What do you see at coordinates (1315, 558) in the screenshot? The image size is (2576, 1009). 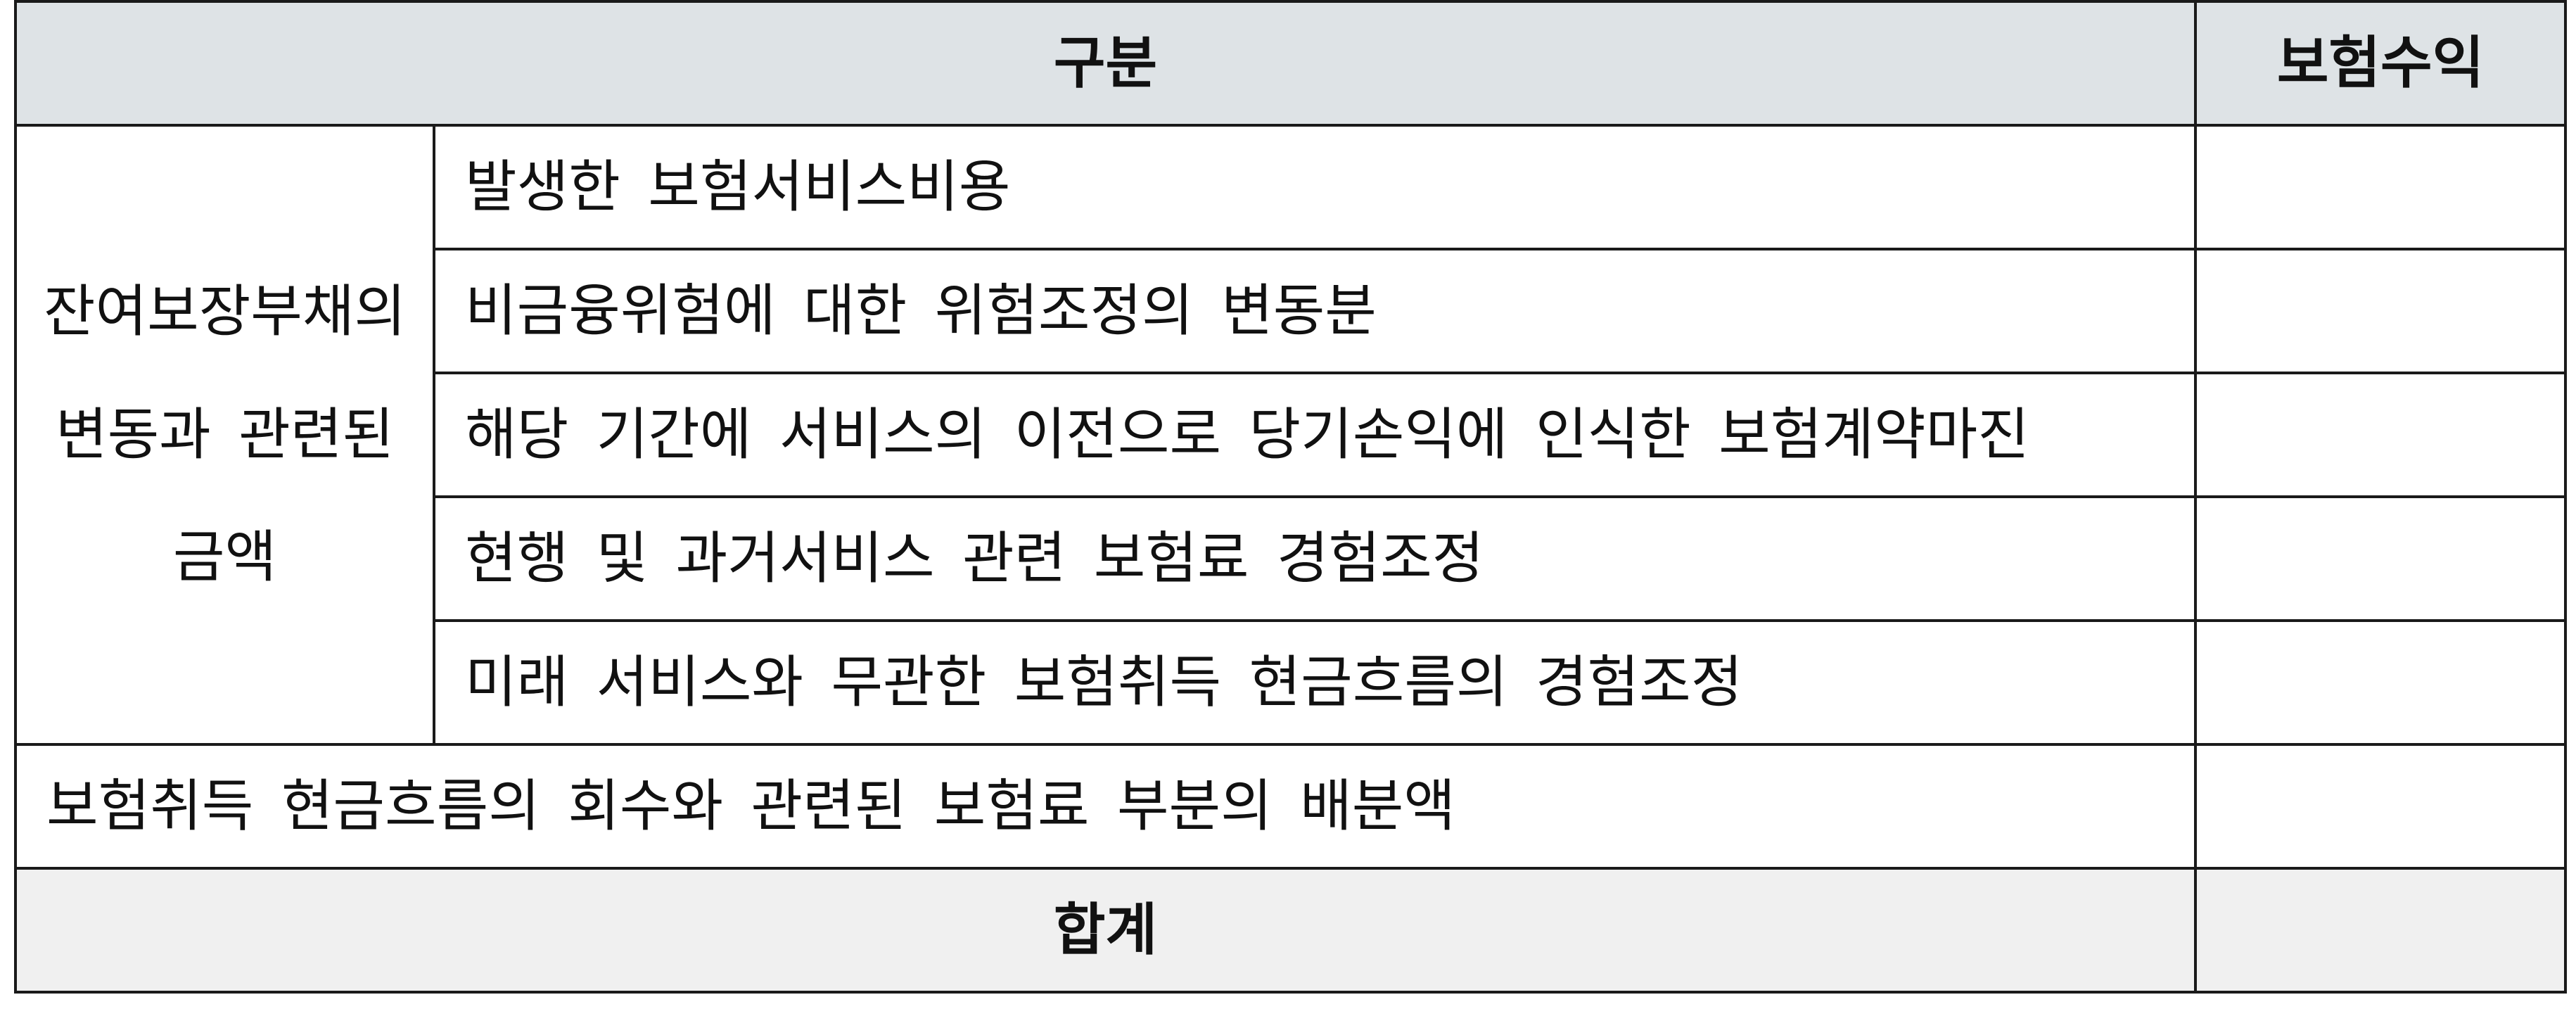 I see `item-cell: 현행 및 과거서비스 관련 보험료 경험조정` at bounding box center [1315, 558].